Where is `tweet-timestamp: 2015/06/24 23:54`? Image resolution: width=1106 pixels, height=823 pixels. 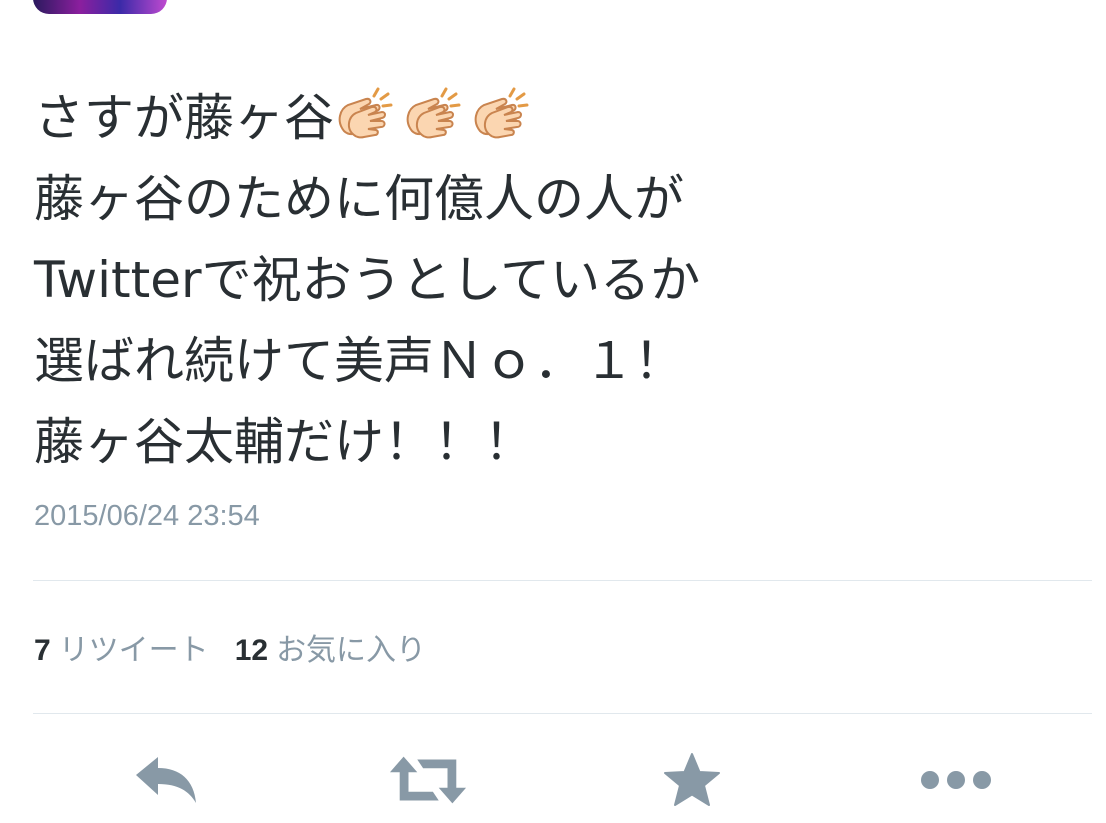
tweet-timestamp: 2015/06/24 23:54 is located at coordinates (147, 516).